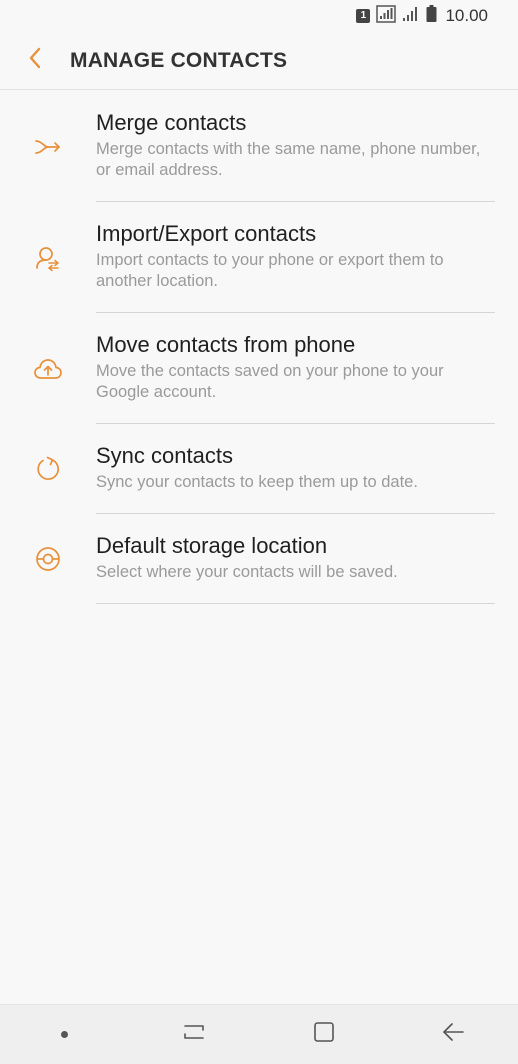 The height and width of the screenshot is (1064, 518). Describe the element at coordinates (48, 257) in the screenshot. I see `import-export-icon` at that location.